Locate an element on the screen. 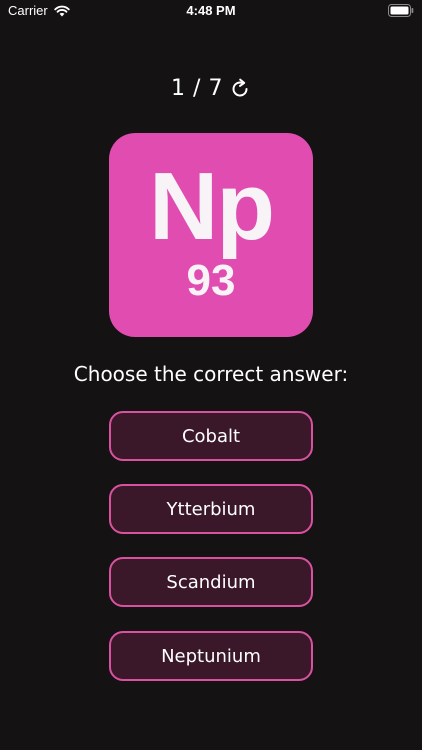 This screenshot has width=422, height=750. question-prompt: Choose the correct answer: is located at coordinates (211, 374).